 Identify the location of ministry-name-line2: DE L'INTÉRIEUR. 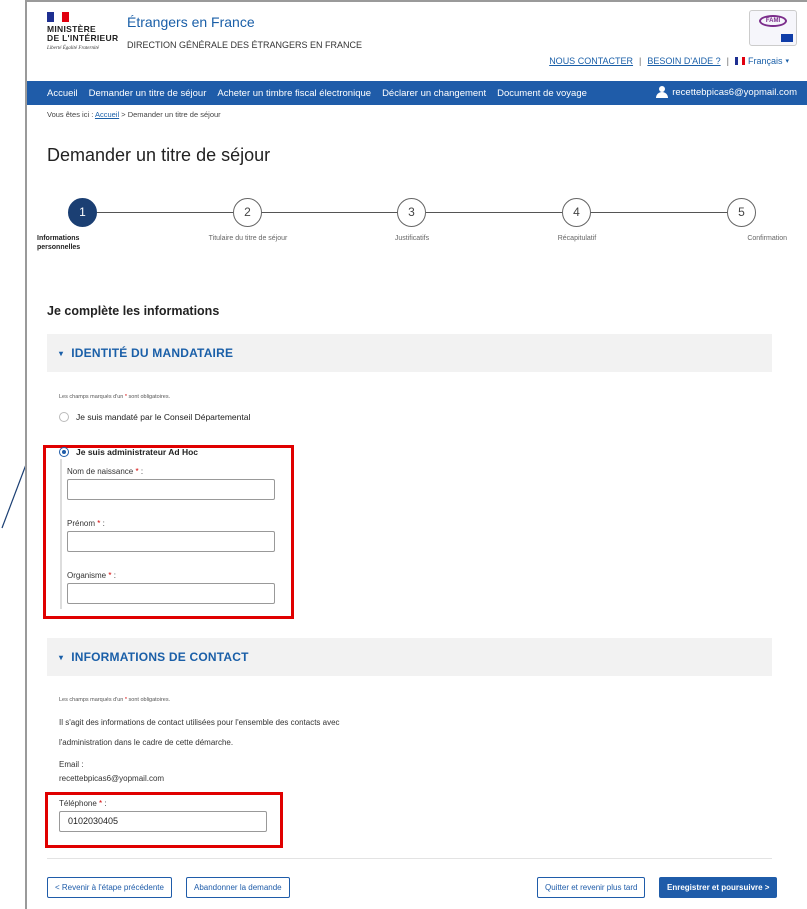
(83, 38).